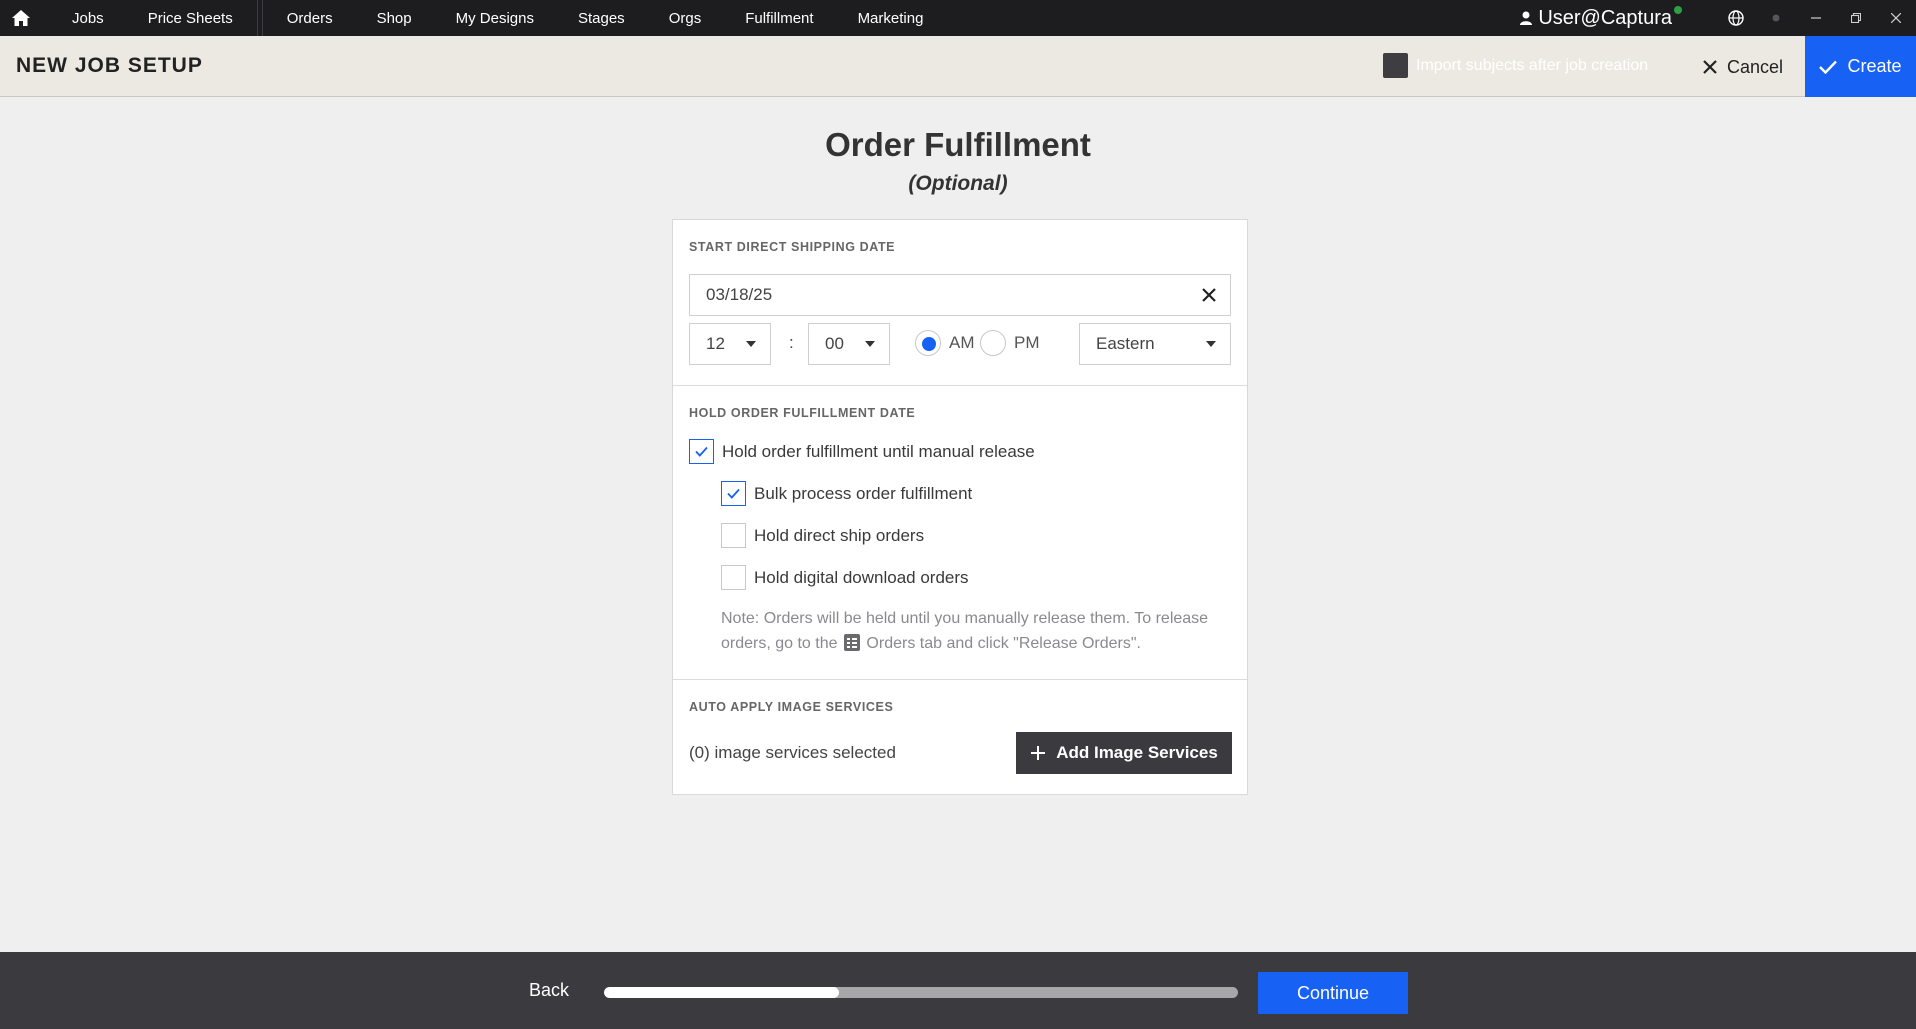 The image size is (1916, 1029). What do you see at coordinates (685, 18) in the screenshot?
I see `nav-orgs: Orgs` at bounding box center [685, 18].